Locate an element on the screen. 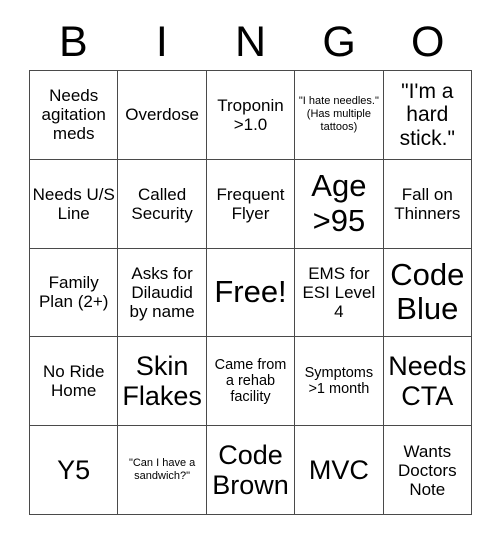  bingo-cell-label: Needs agitation meds is located at coordinates (73, 115).